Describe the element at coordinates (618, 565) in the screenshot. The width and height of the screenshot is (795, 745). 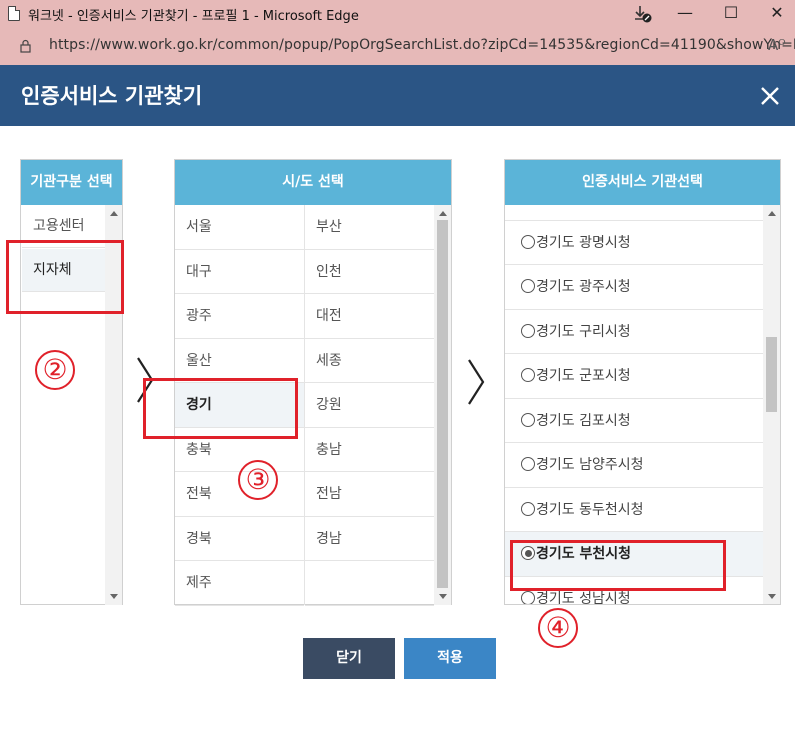
I see `annotation-box-org` at that location.